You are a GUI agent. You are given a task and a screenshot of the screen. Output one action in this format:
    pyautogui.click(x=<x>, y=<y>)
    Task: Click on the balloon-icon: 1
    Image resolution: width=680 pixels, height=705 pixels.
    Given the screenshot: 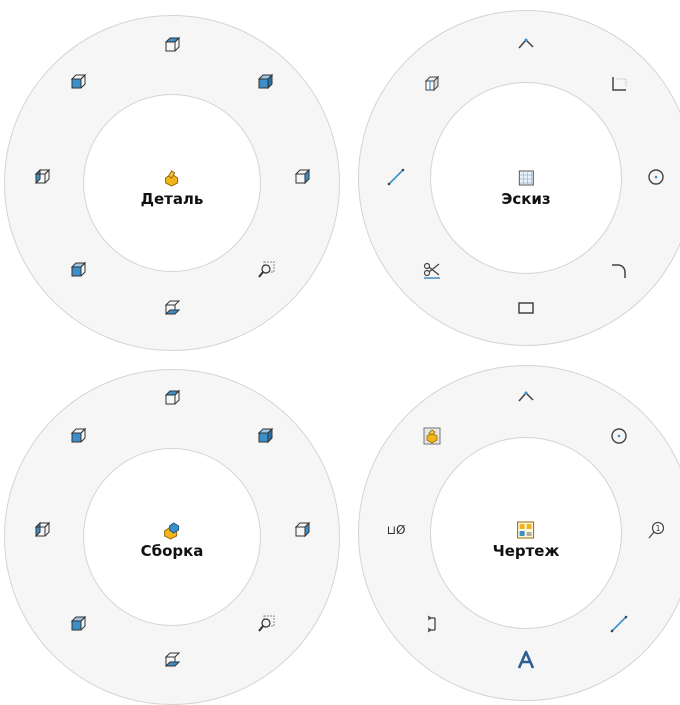 What is the action you would take?
    pyautogui.click(x=656, y=530)
    